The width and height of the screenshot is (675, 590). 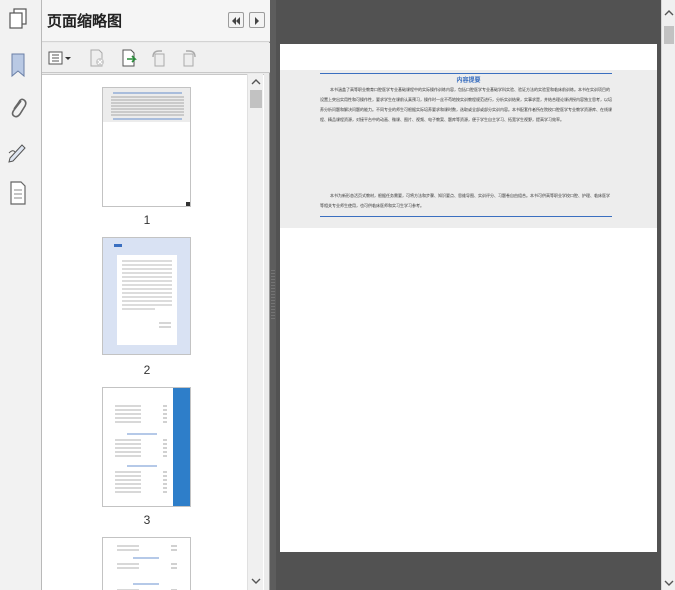 What do you see at coordinates (668, 295) in the screenshot?
I see `document-scrollbar` at bounding box center [668, 295].